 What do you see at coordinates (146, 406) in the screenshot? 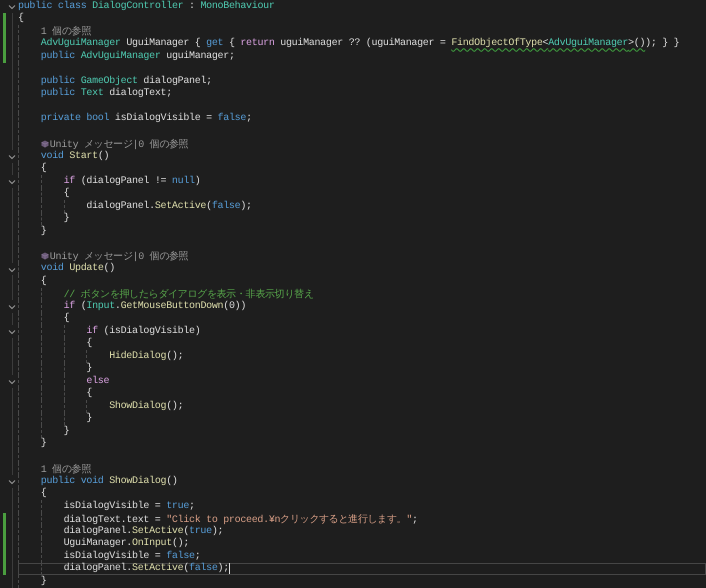
I see `code-line: ShowDialog();` at bounding box center [146, 406].